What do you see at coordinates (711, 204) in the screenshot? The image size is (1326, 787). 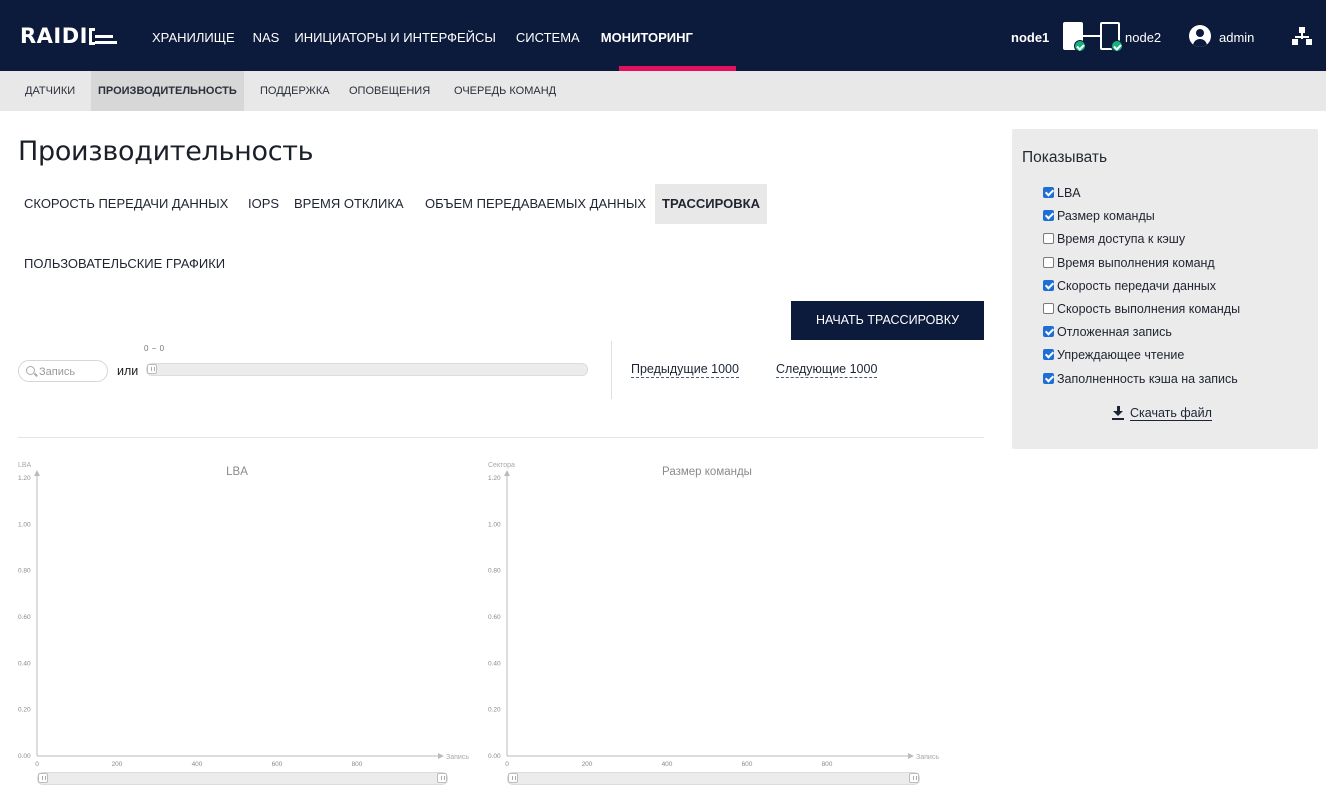 I see `tab-tracing: ТРАССИРОВКА` at bounding box center [711, 204].